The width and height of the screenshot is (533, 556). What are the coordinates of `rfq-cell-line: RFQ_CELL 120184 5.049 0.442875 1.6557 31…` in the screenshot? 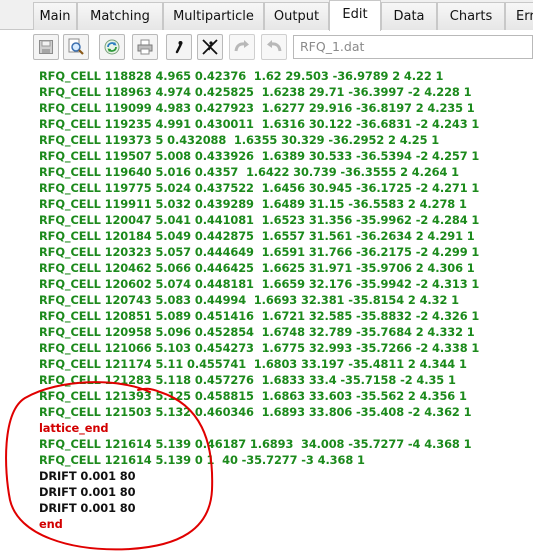 It's located at (257, 236).